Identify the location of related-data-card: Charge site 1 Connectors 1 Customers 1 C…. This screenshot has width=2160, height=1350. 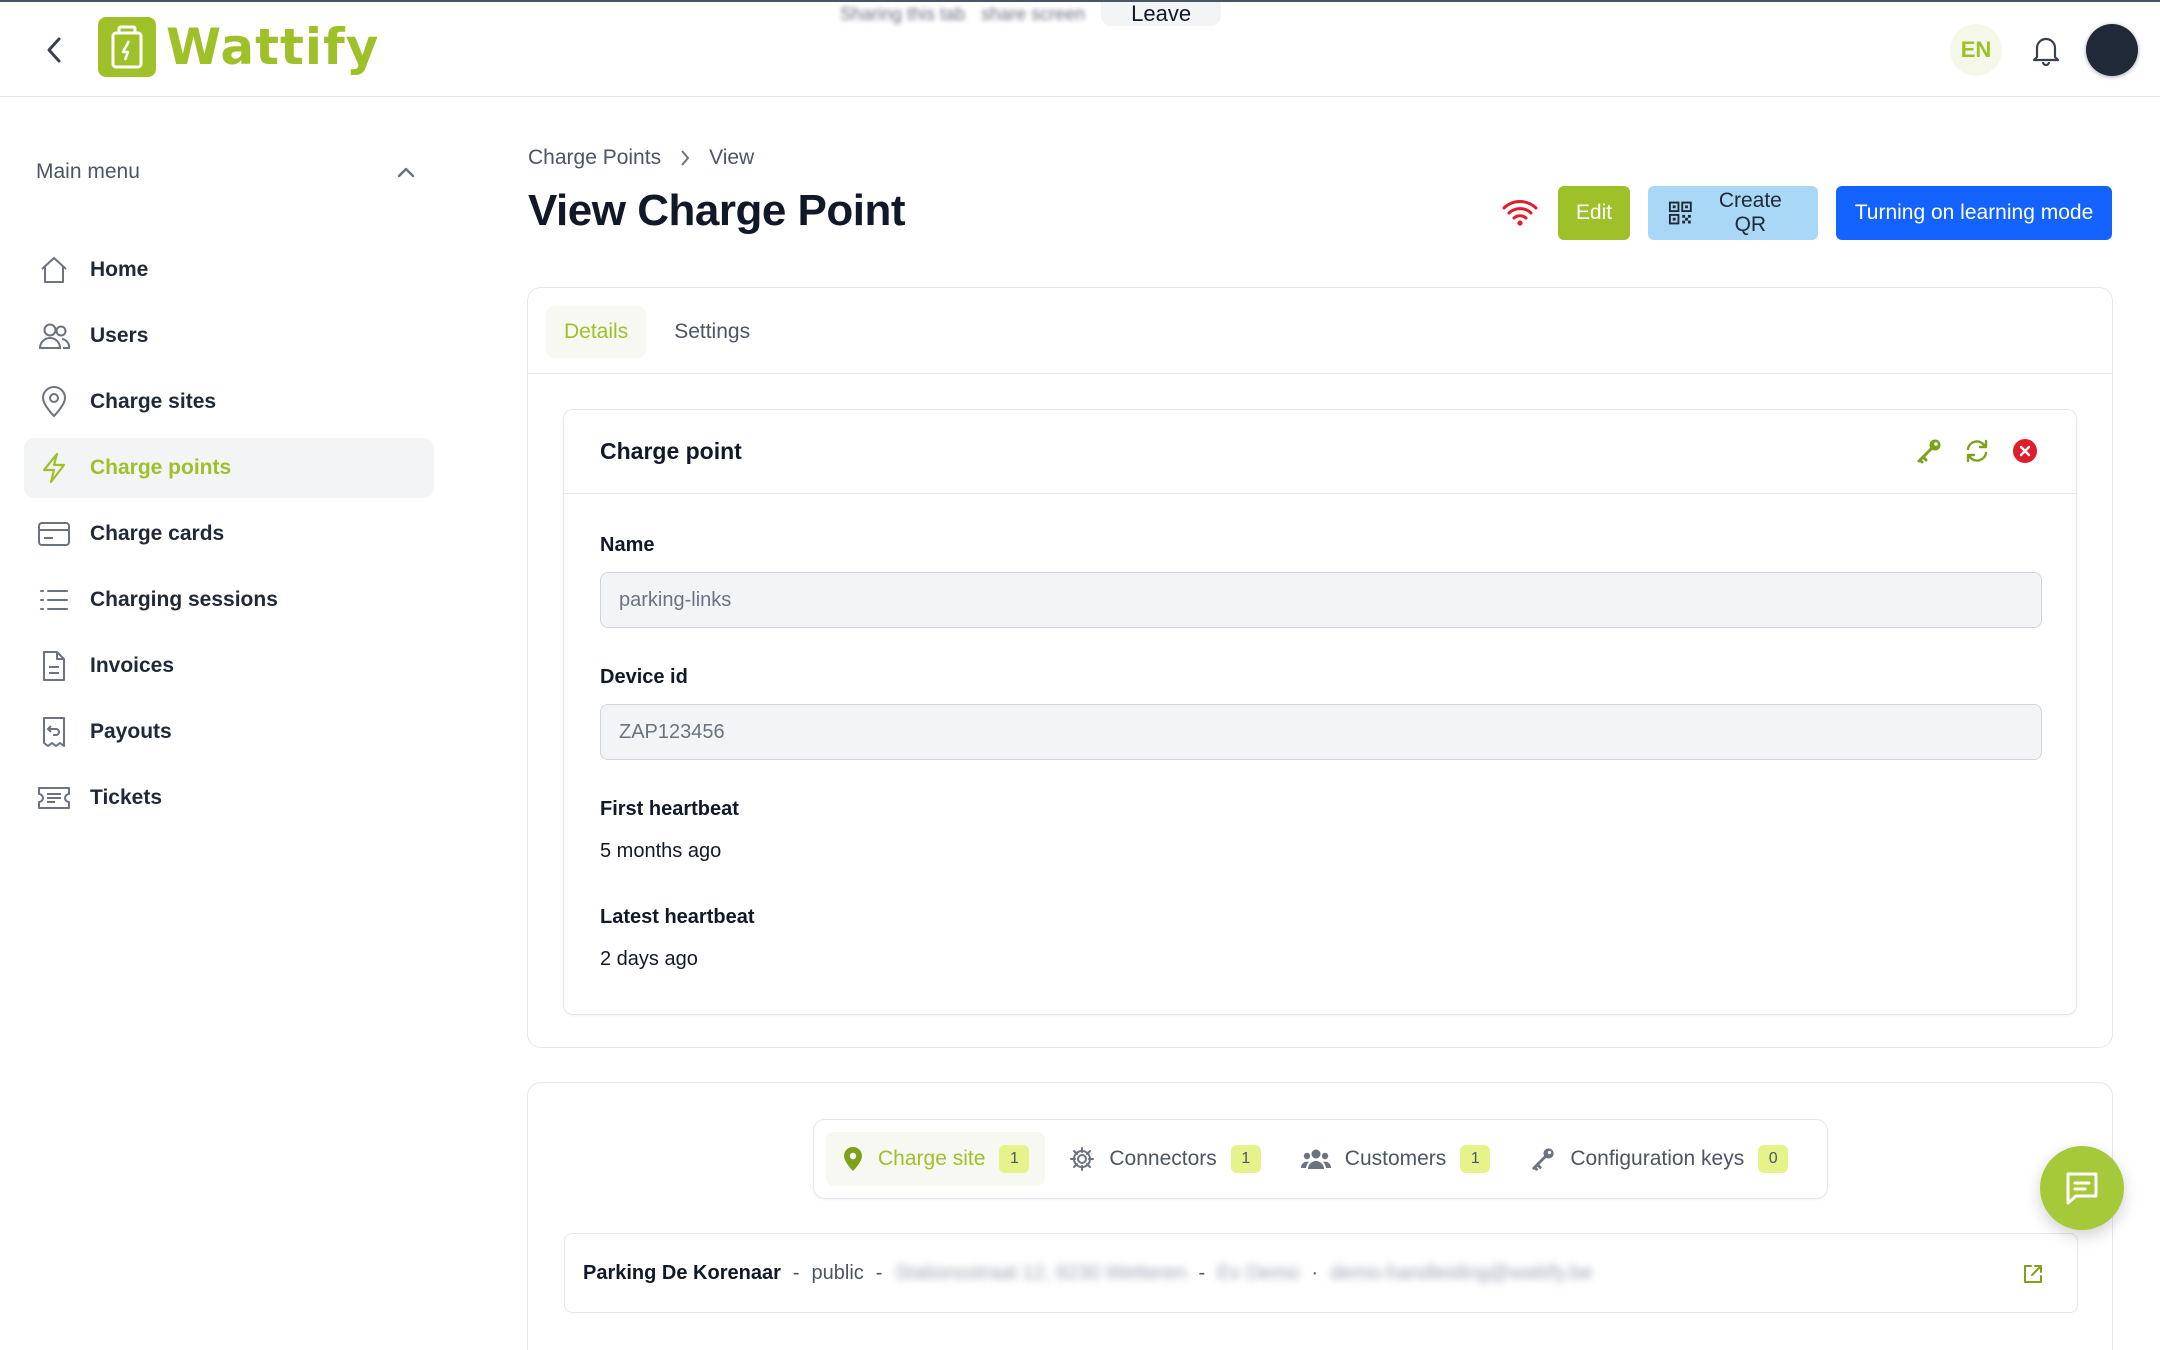
(1320, 1216).